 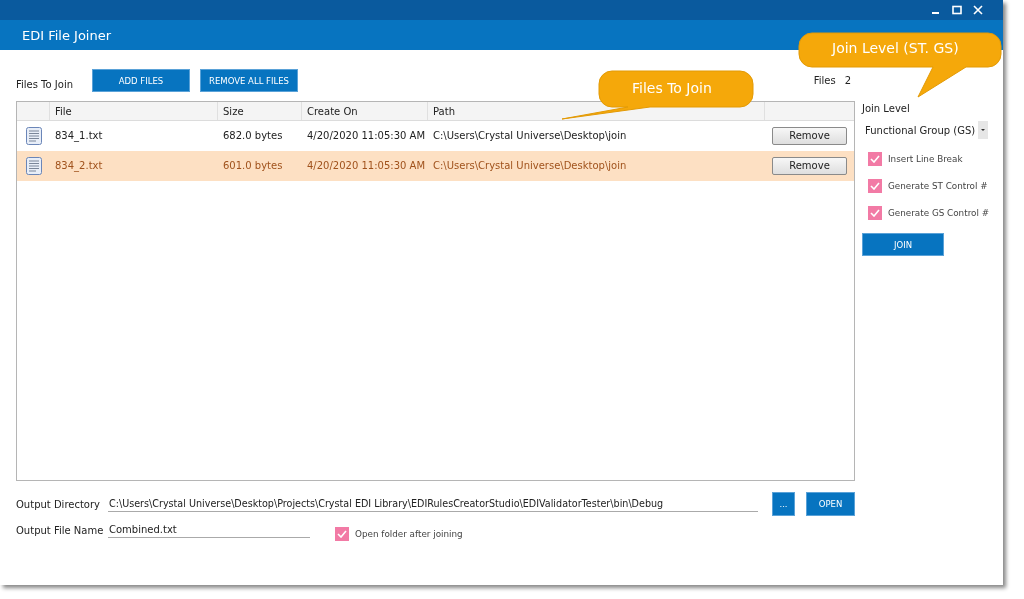 What do you see at coordinates (433, 504) in the screenshot?
I see `directory-field: C:\Users\Crystal Universe\Desktop\Projects\Crystal EDI Library\EDIRulesCreatorStudio\EDIValidatorTester\bin\Debug` at bounding box center [433, 504].